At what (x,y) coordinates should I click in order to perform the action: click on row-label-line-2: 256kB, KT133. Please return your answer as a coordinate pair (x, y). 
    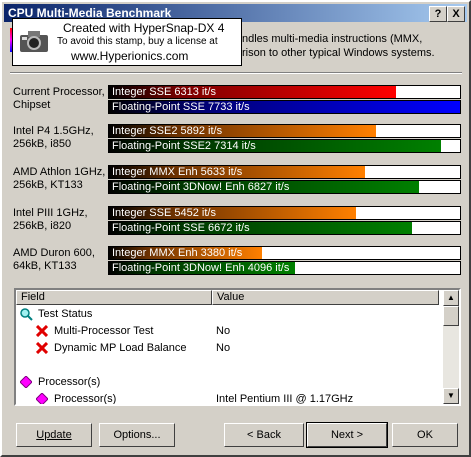
    Looking at the image, I should click on (48, 185).